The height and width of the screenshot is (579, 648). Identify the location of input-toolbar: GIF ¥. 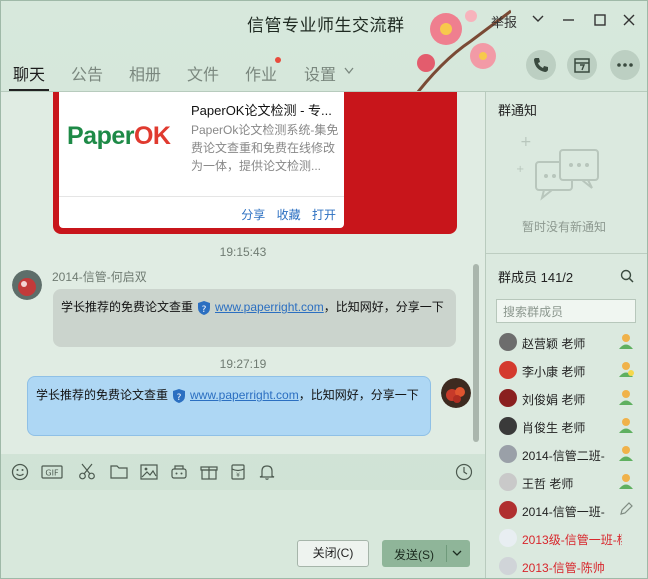
(243, 472).